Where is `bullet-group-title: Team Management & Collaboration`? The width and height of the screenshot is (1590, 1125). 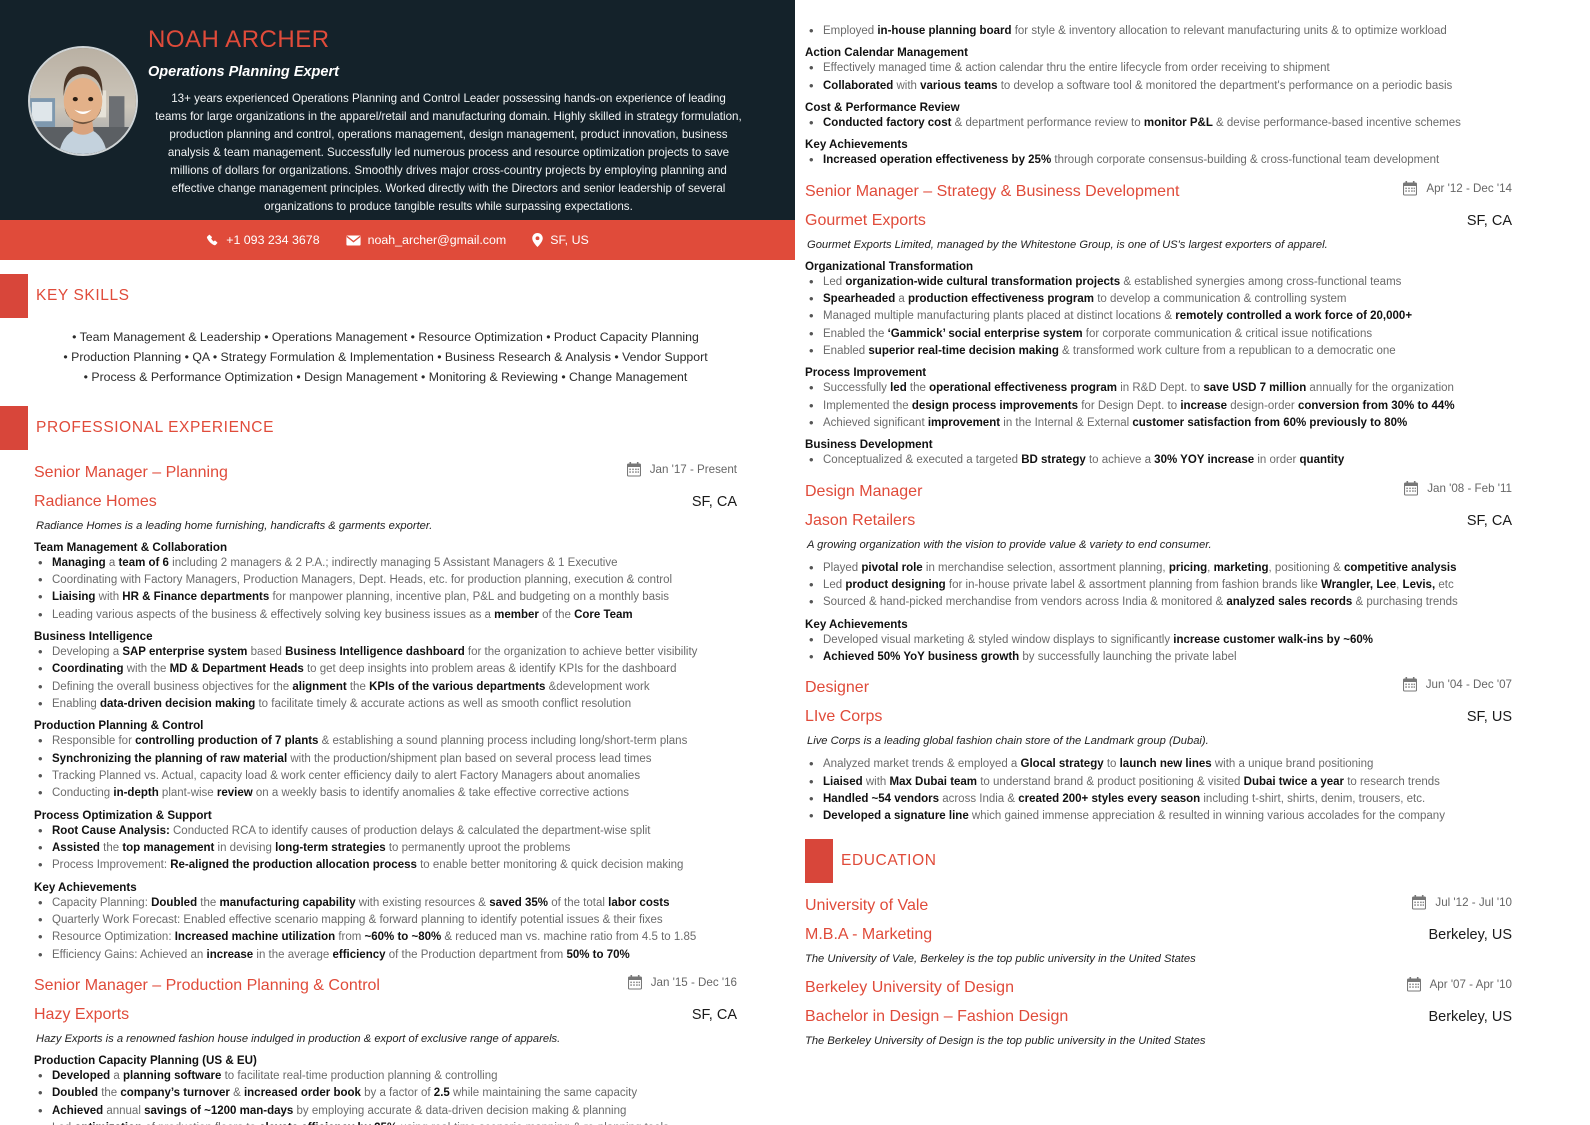 bullet-group-title: Team Management & Collaboration is located at coordinates (131, 547).